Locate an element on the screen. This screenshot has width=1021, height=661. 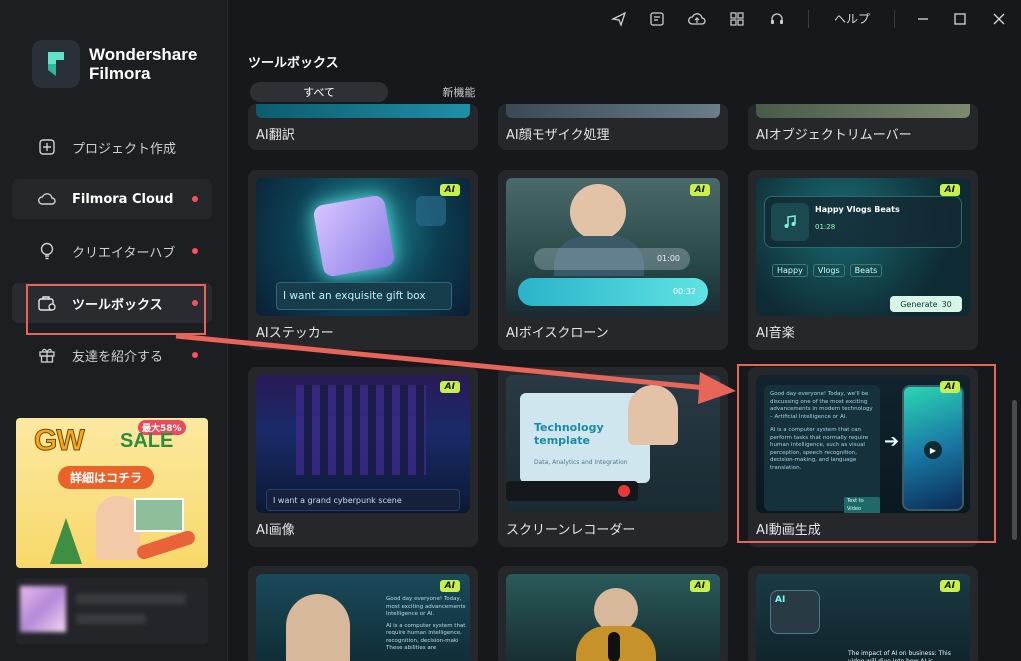
annotation-arrow is located at coordinates (455, 368).